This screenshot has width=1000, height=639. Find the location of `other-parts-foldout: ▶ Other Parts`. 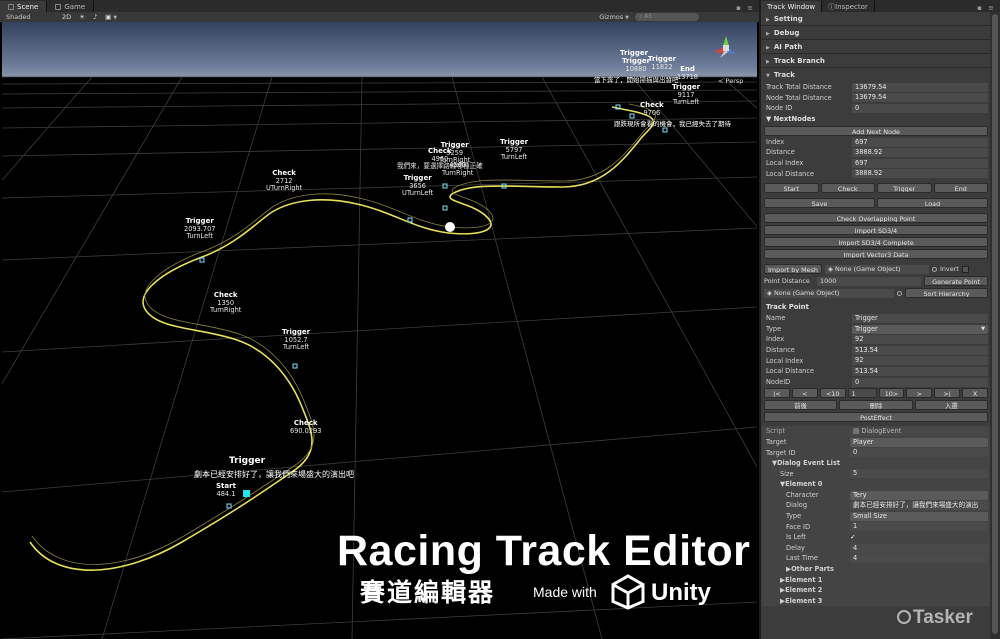

other-parts-foldout: ▶ Other Parts is located at coordinates (876, 569).